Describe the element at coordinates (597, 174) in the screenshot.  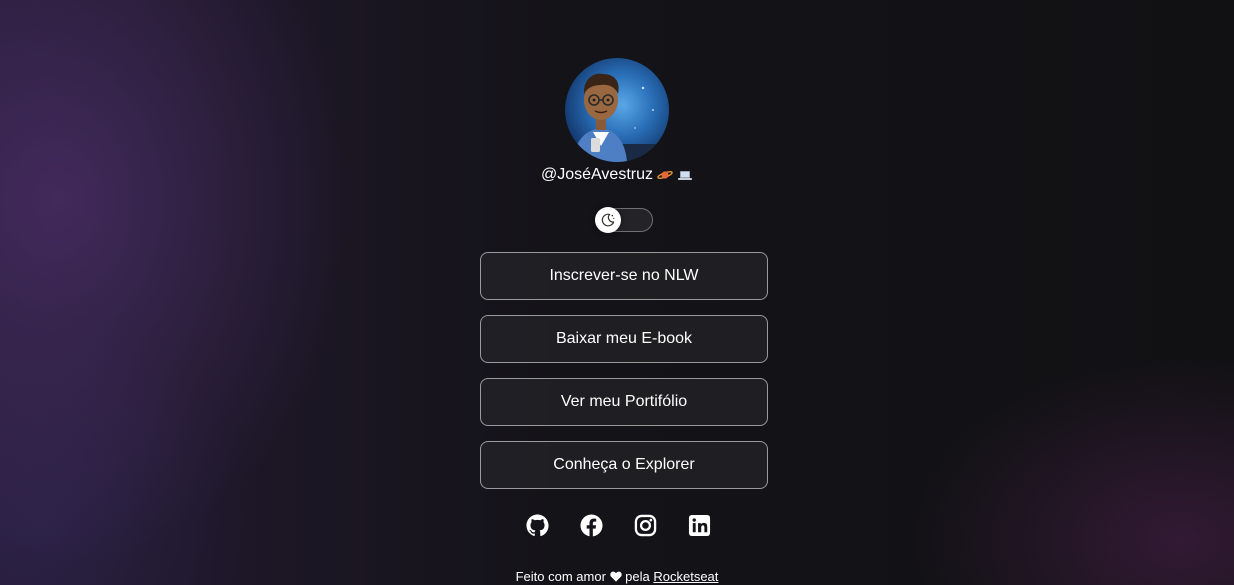
I see `username-text: @JoséAvestruz` at that location.